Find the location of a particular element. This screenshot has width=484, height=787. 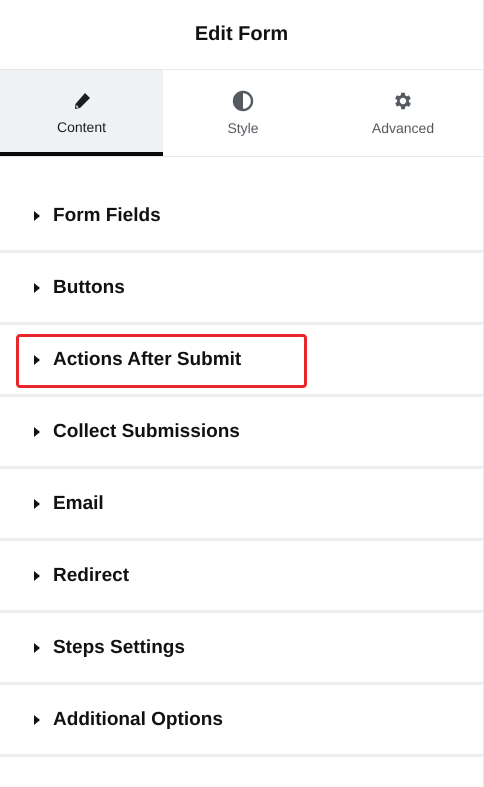

tab: Content is located at coordinates (81, 113).